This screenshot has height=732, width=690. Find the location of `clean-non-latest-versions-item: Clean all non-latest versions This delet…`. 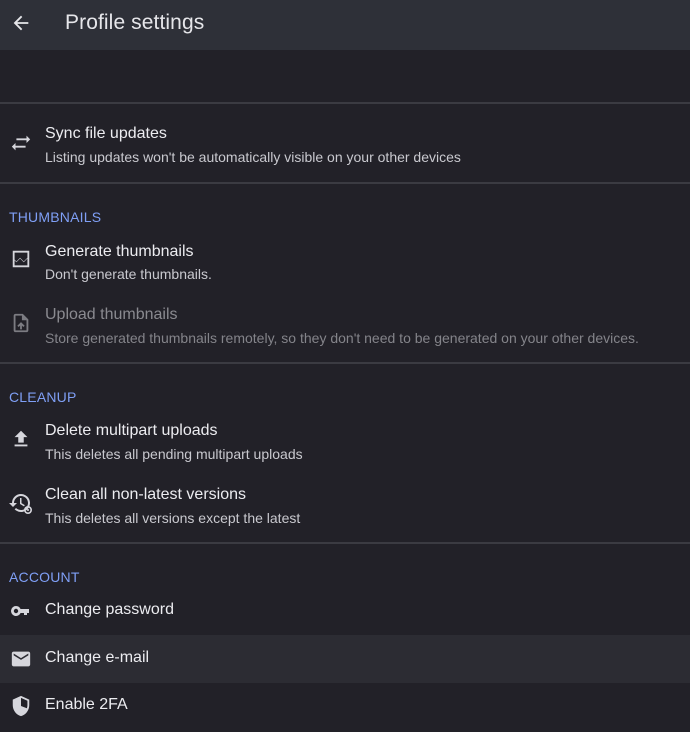

clean-non-latest-versions-item: Clean all non-latest versions This delet… is located at coordinates (345, 508).